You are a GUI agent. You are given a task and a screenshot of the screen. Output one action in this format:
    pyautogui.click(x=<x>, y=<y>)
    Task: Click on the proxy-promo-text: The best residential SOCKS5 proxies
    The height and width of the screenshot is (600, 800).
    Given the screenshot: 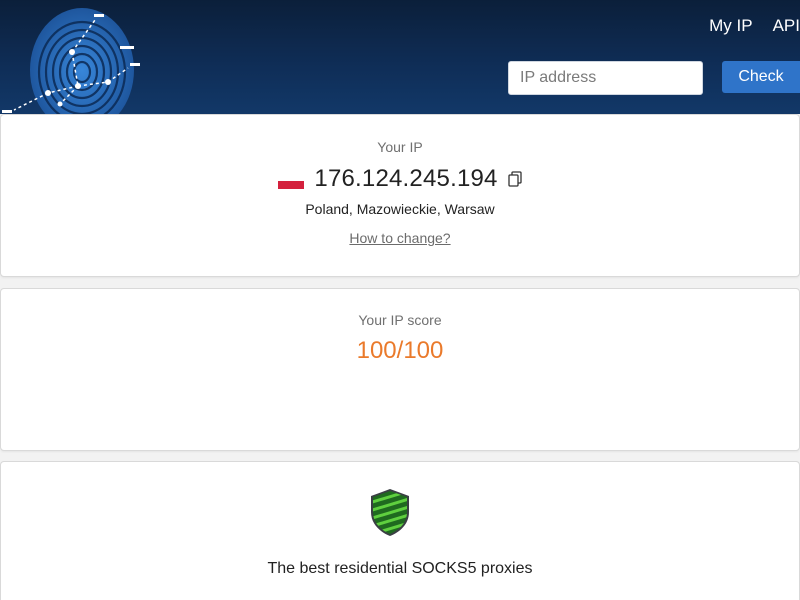 What is the action you would take?
    pyautogui.click(x=400, y=568)
    